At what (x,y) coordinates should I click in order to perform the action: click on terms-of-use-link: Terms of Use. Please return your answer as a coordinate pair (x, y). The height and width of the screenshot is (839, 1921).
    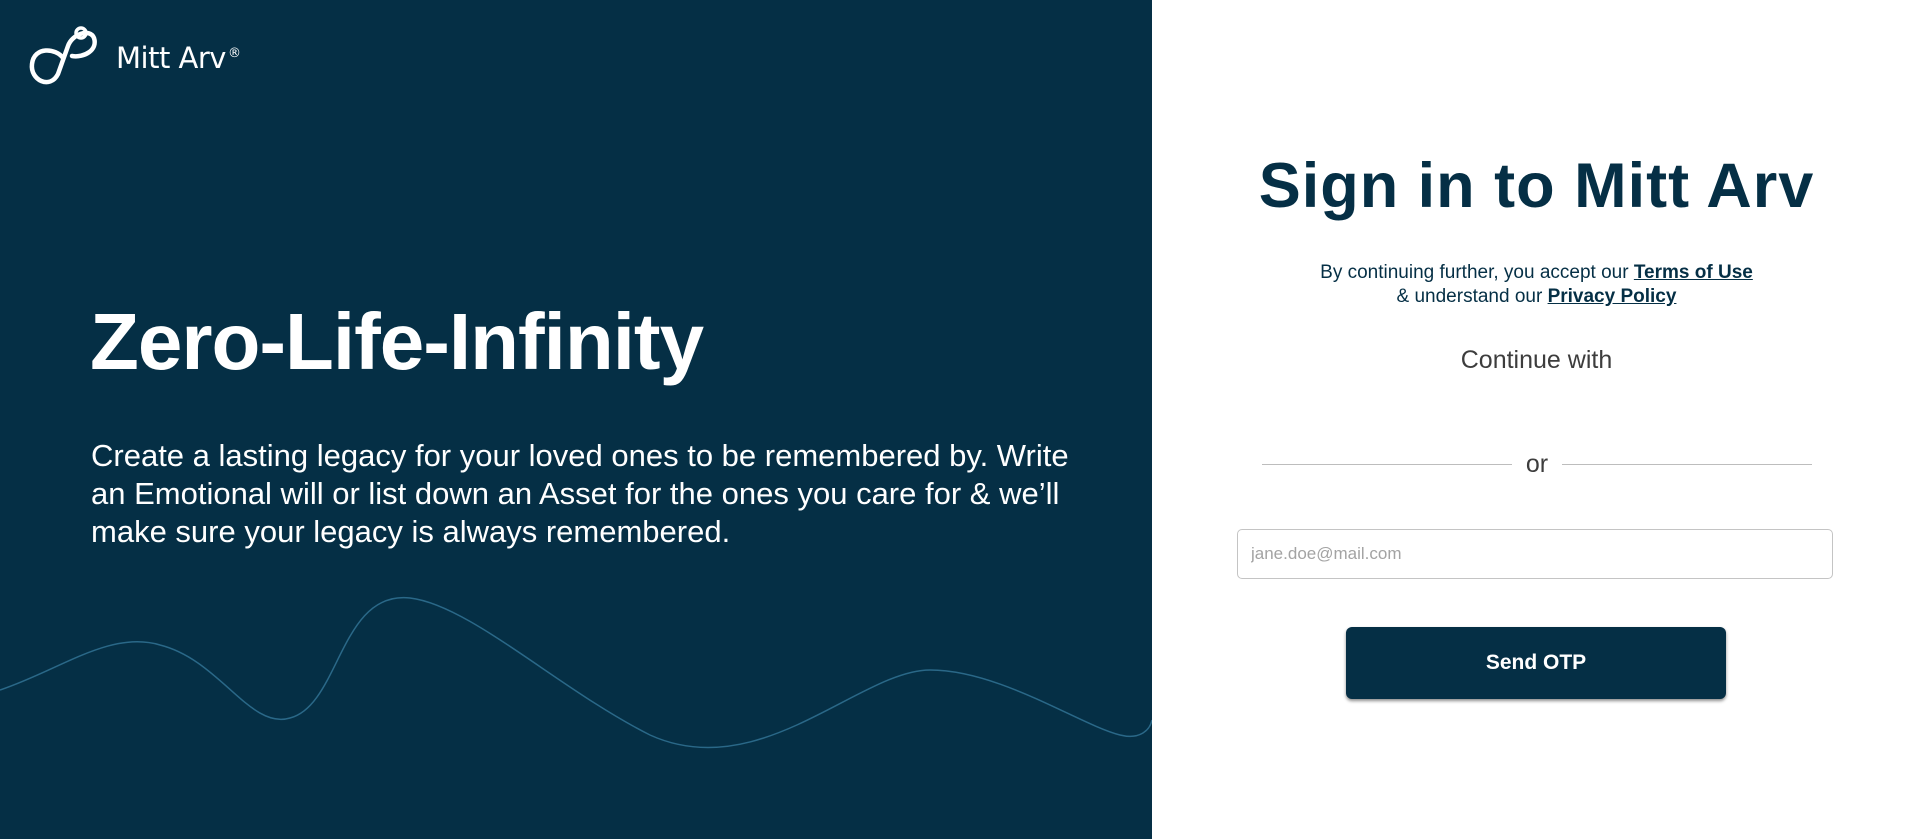
    Looking at the image, I should click on (1693, 272).